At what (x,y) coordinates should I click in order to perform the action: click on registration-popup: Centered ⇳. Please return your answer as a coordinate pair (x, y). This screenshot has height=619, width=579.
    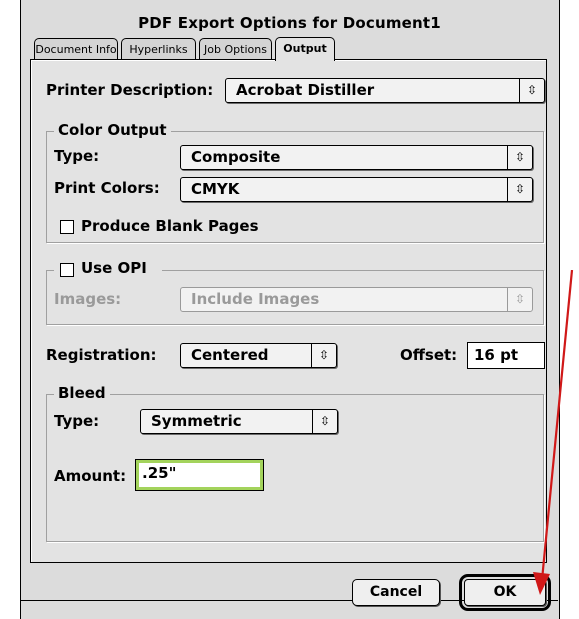
    Looking at the image, I should click on (258, 355).